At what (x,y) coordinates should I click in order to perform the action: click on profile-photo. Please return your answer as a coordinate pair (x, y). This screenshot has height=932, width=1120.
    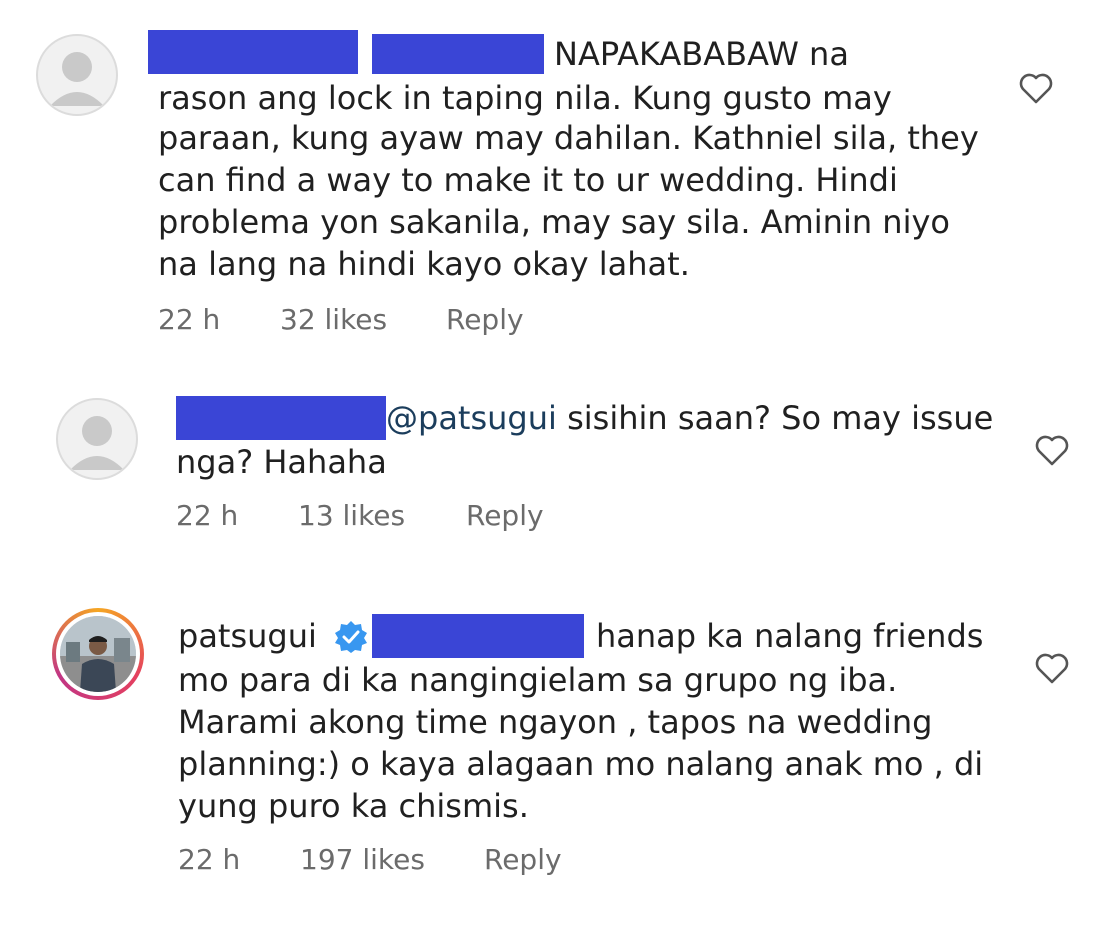
    Looking at the image, I should click on (98, 654).